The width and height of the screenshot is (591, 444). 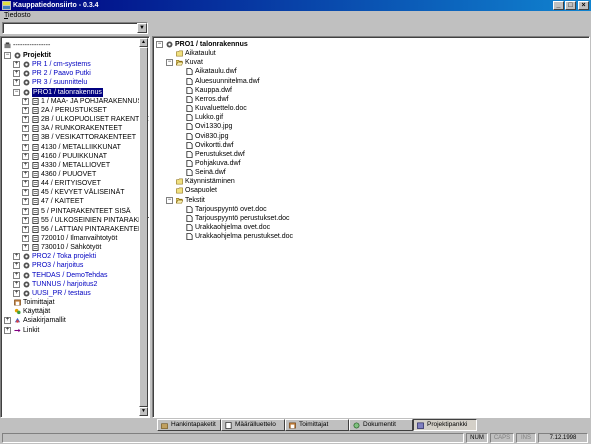 What do you see at coordinates (570, 5) in the screenshot?
I see `maximize-button: □` at bounding box center [570, 5].